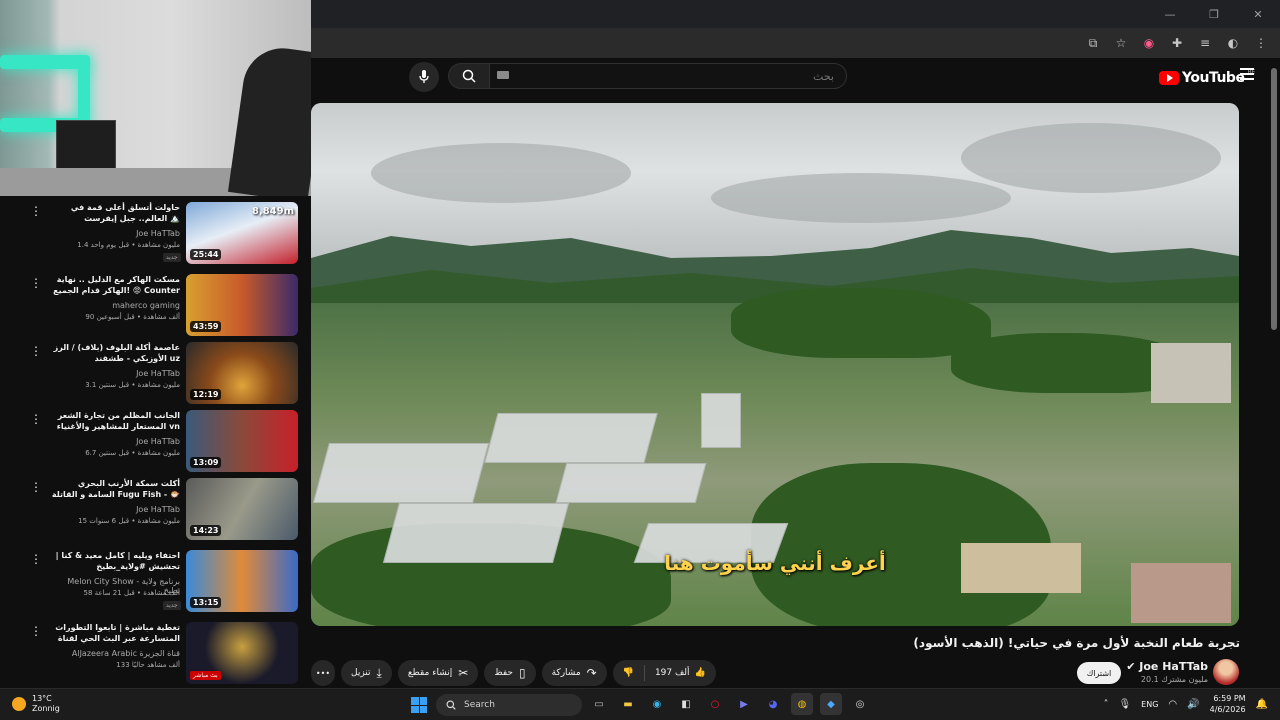 The image size is (1280, 720). Describe the element at coordinates (206, 602) in the screenshot. I see `duration-badge: 13:15` at that location.